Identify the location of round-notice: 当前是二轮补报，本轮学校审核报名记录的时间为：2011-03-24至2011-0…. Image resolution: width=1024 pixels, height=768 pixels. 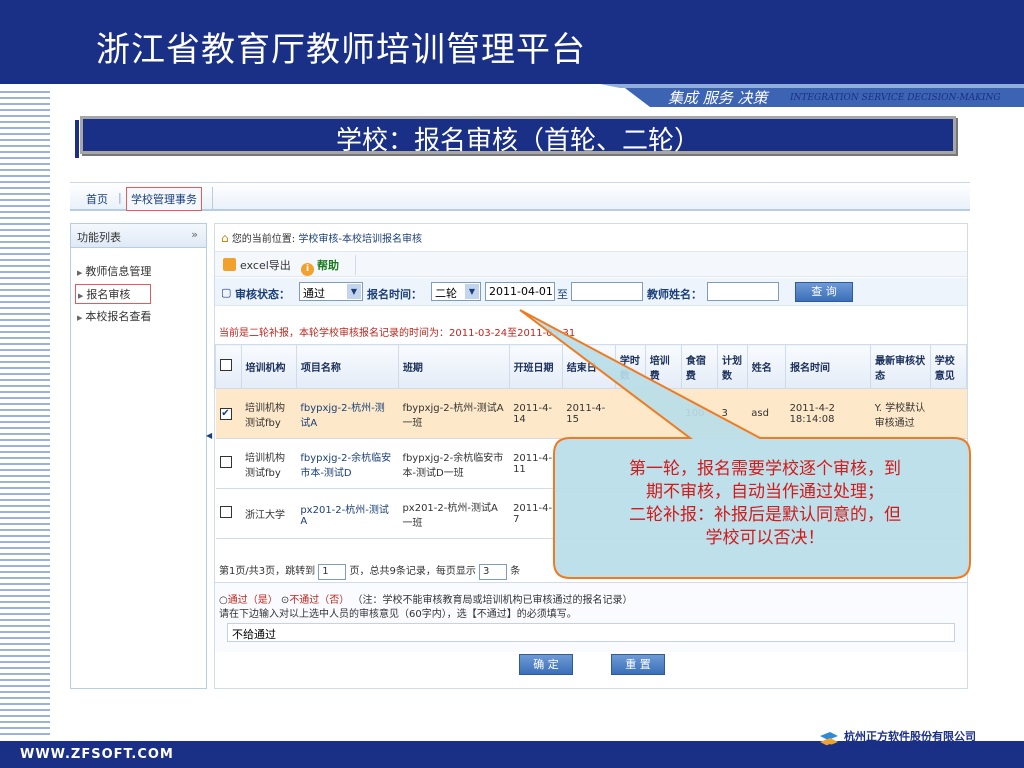
(397, 333).